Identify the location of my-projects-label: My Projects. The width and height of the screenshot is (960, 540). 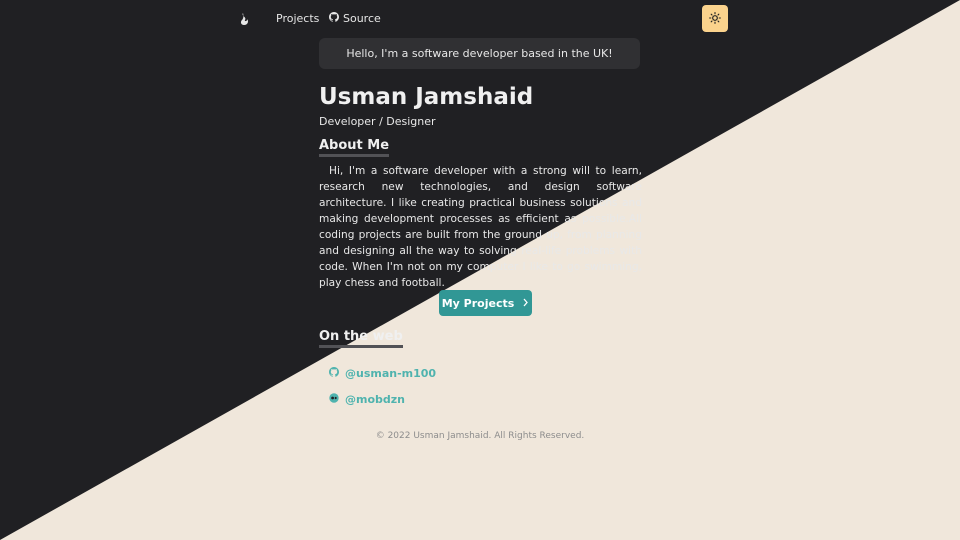
(478, 303).